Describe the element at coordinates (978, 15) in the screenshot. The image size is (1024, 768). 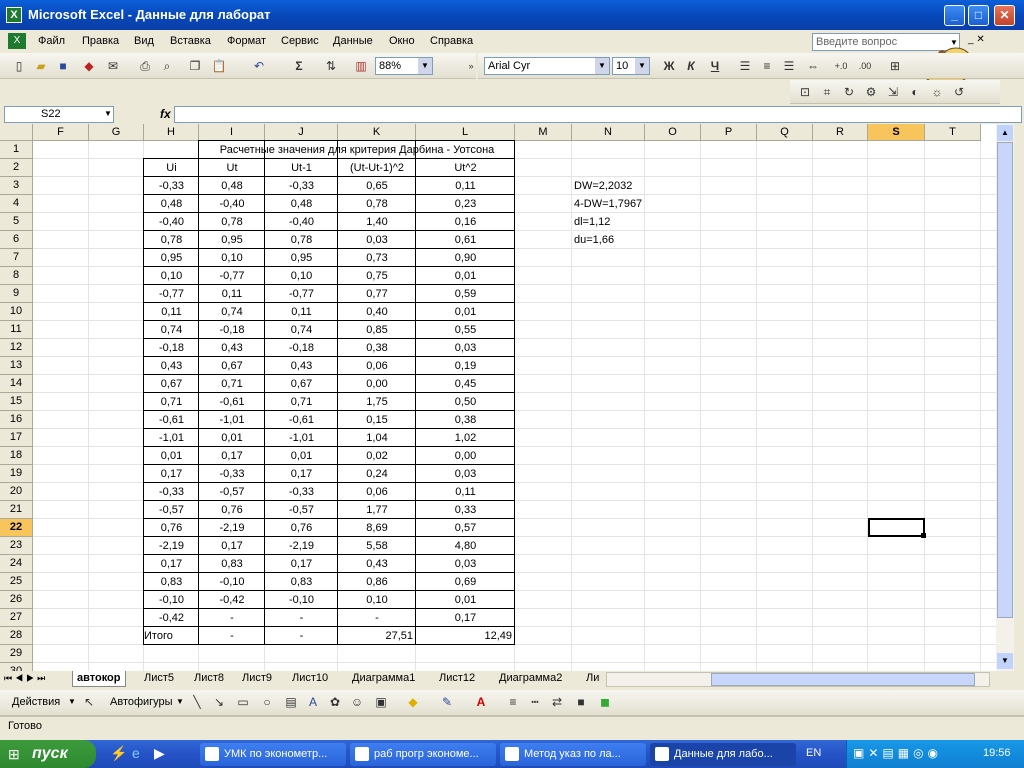
I see `maximize-button: □` at that location.